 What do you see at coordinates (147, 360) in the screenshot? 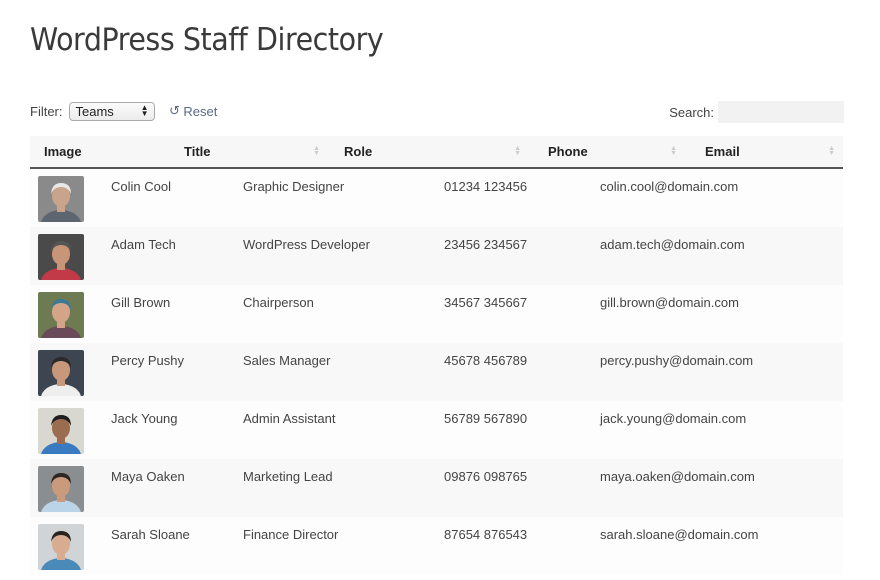
I see `cell-title: Percy Pushy` at bounding box center [147, 360].